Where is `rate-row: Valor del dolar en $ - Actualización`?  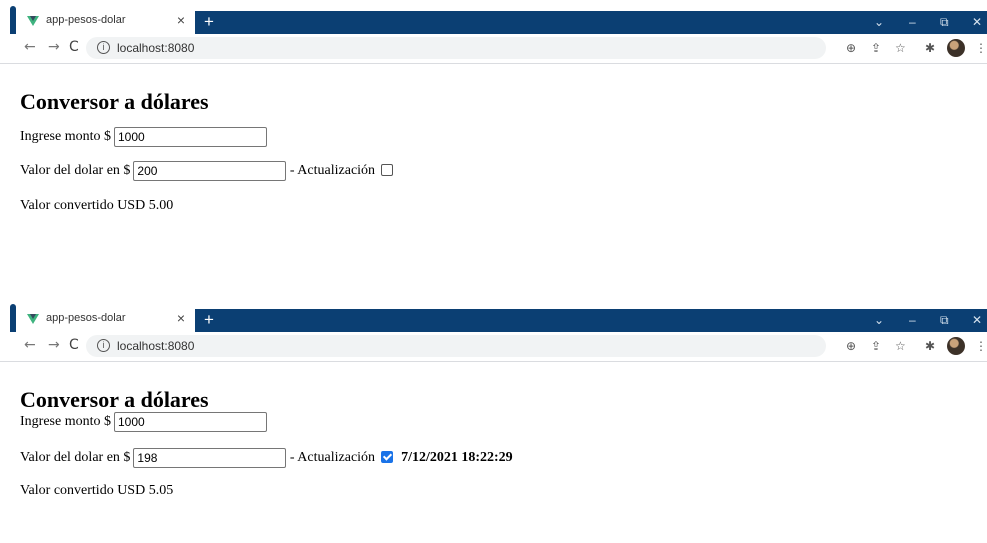
rate-row: Valor del dolar en $ - Actualización is located at coordinates (210, 171).